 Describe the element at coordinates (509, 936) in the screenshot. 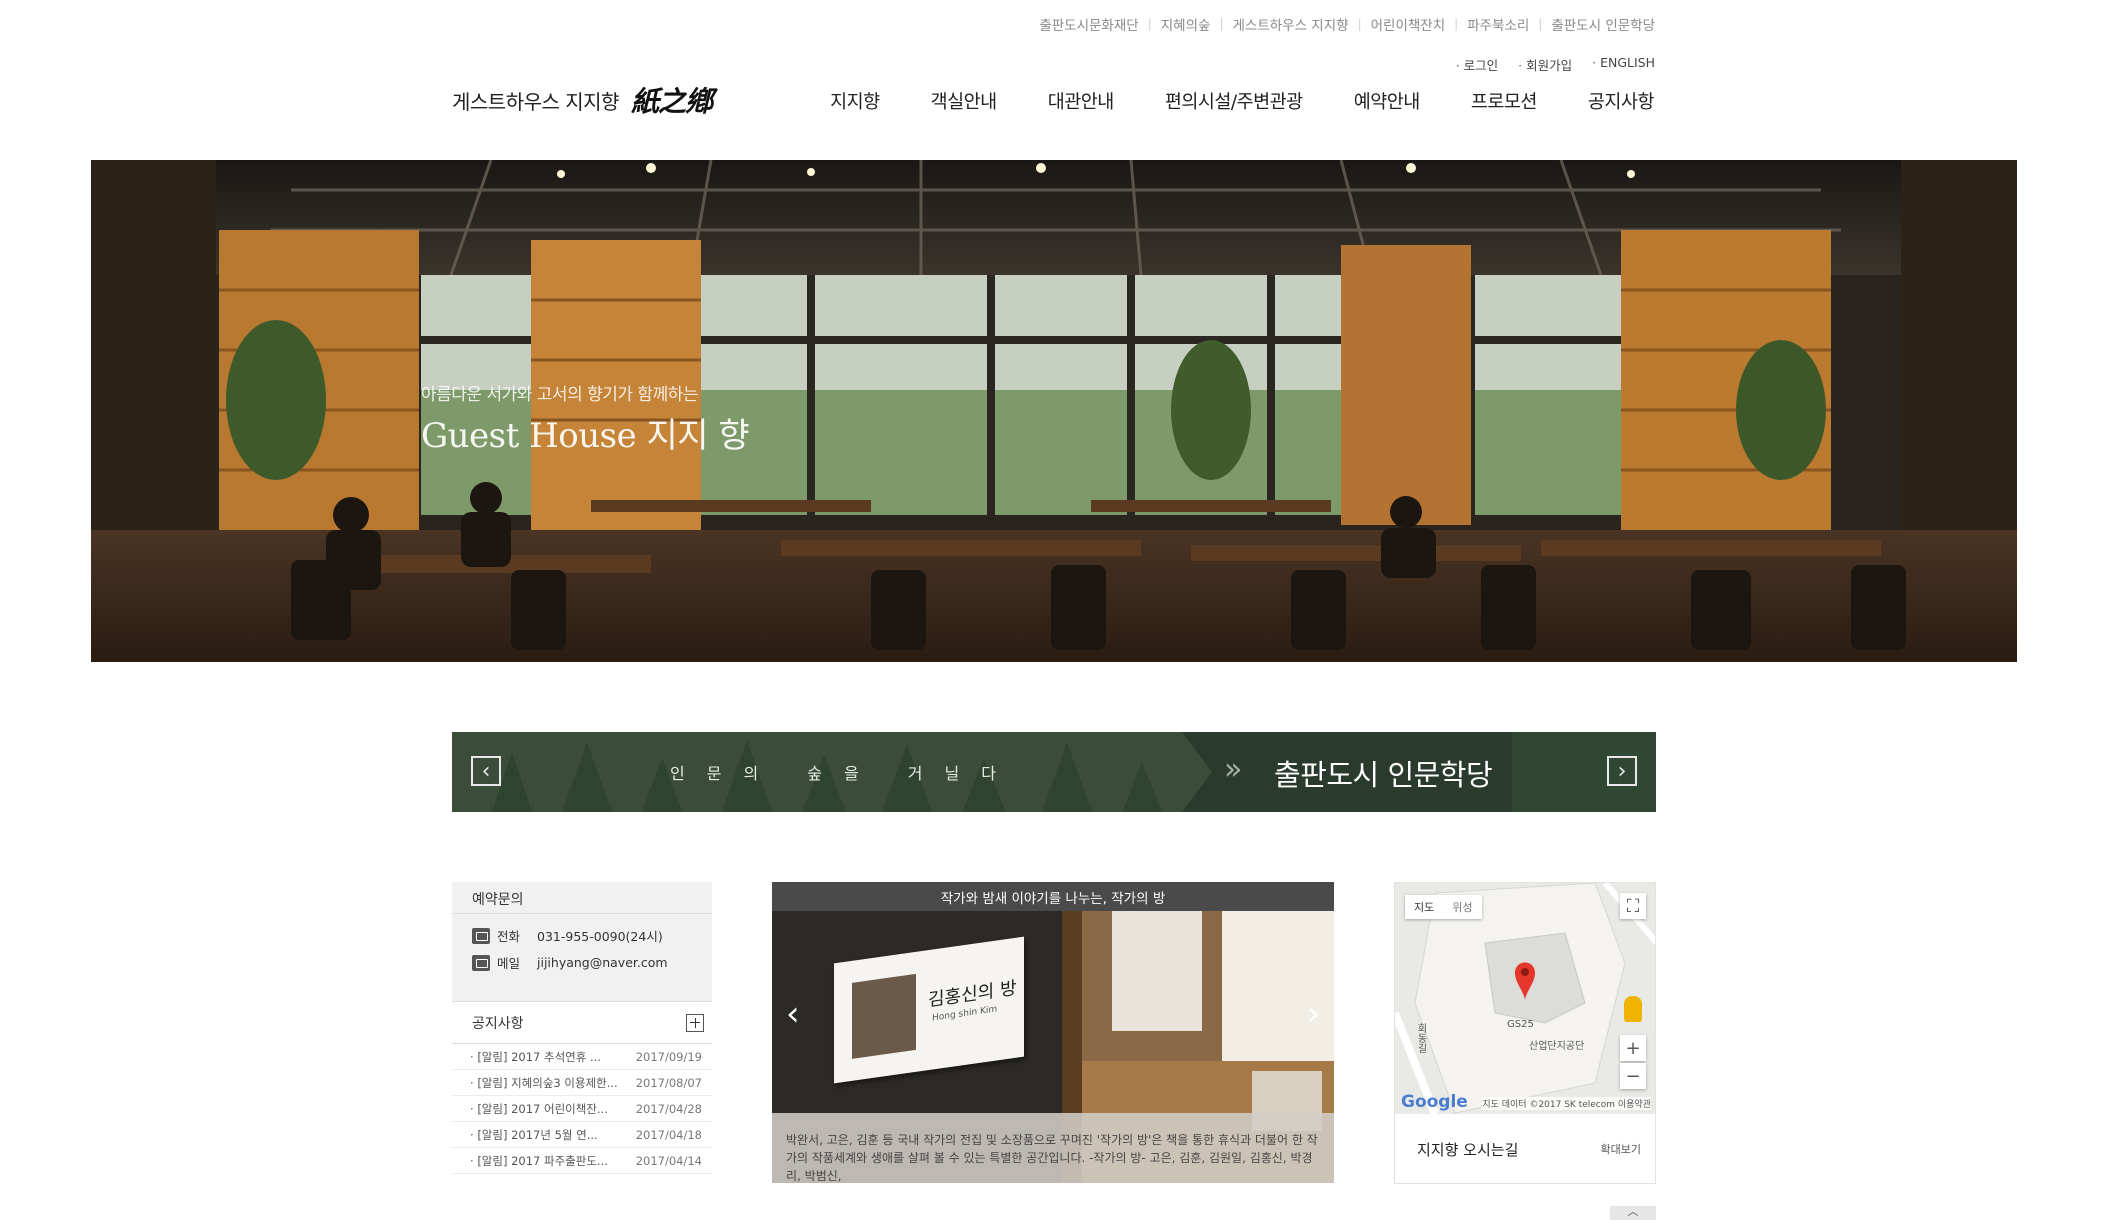

I see `phone-label: 전화` at that location.